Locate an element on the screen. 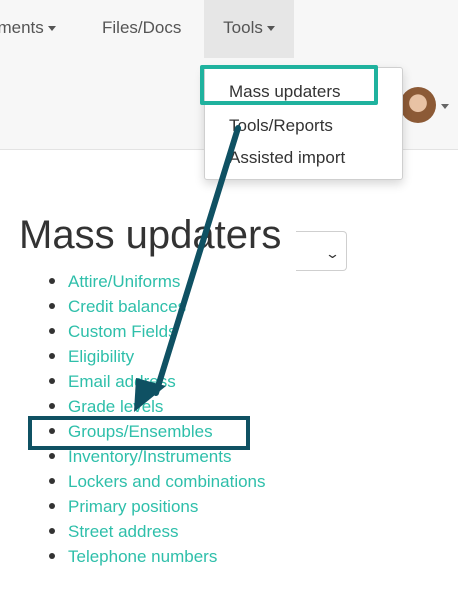 This screenshot has width=458, height=593. updater-link-lockers: Lockers and combinations is located at coordinates (167, 481).